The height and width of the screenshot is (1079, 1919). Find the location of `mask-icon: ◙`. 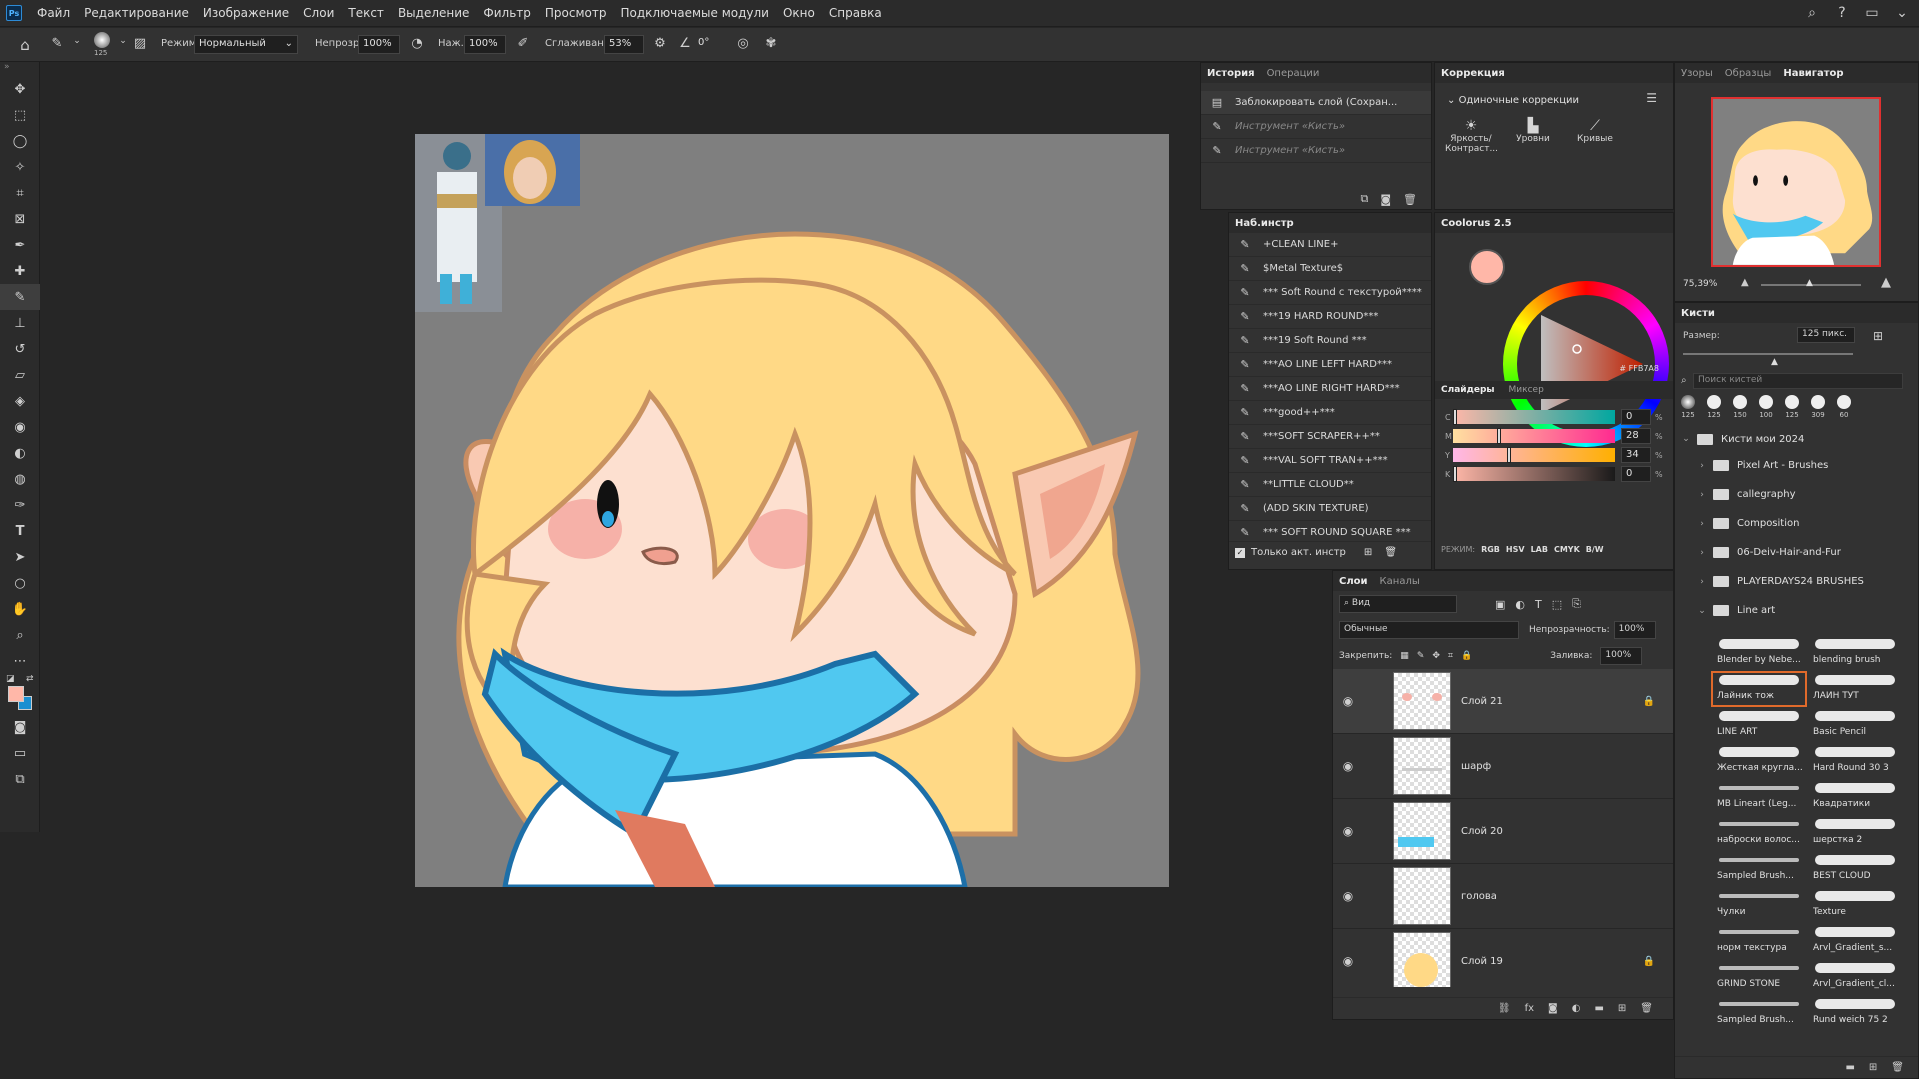

mask-icon: ◙ is located at coordinates (1553, 1008).